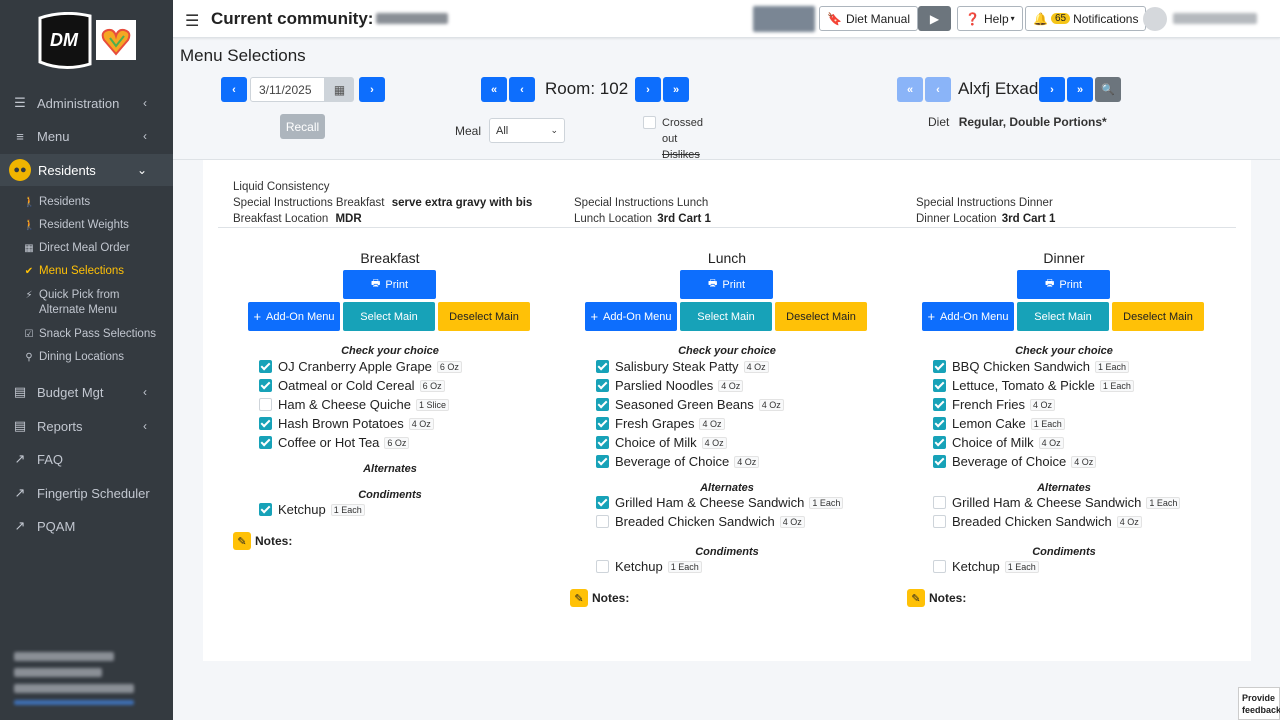 The width and height of the screenshot is (1280, 720). I want to click on nav-budget-mgt: ▤ Budget Mgt ‹, so click(86, 392).